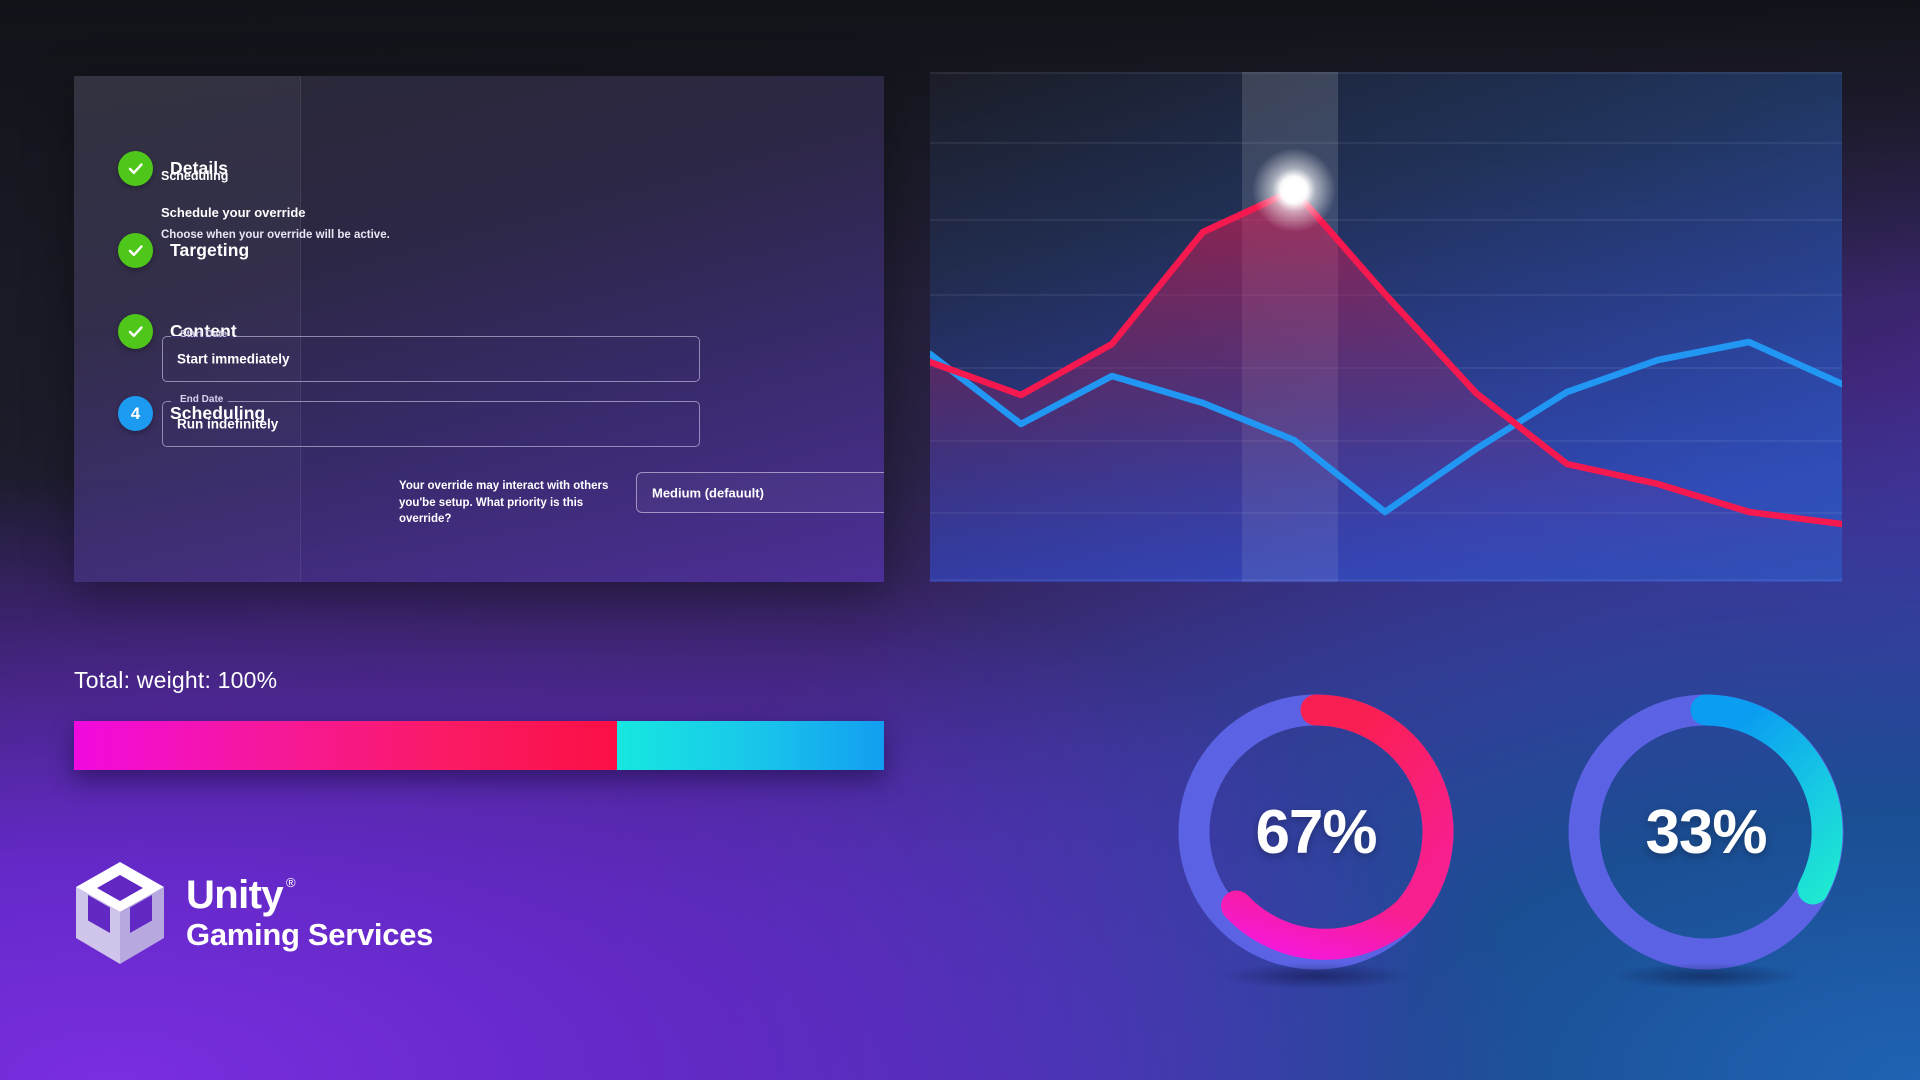 The width and height of the screenshot is (1920, 1080). I want to click on weight-total-label: Total: weight: 100%, so click(176, 680).